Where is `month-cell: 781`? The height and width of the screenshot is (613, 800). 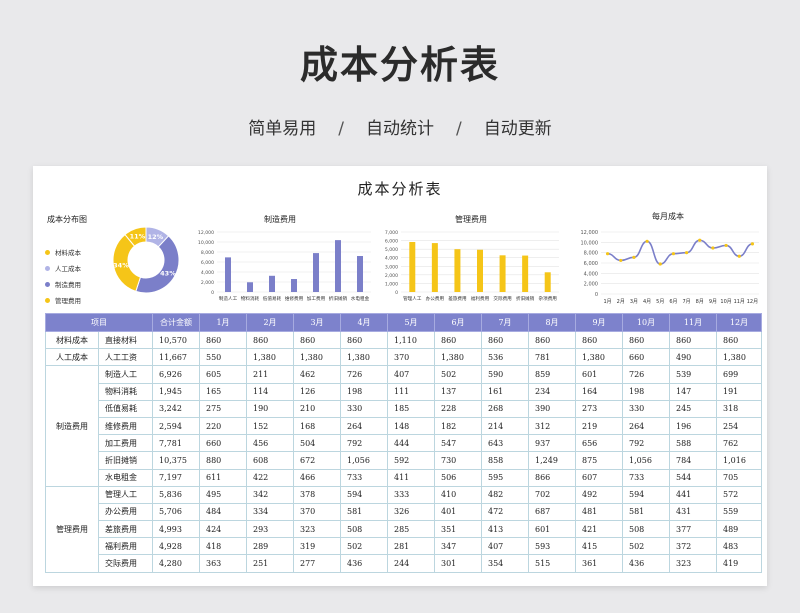
month-cell: 781 is located at coordinates (552, 357).